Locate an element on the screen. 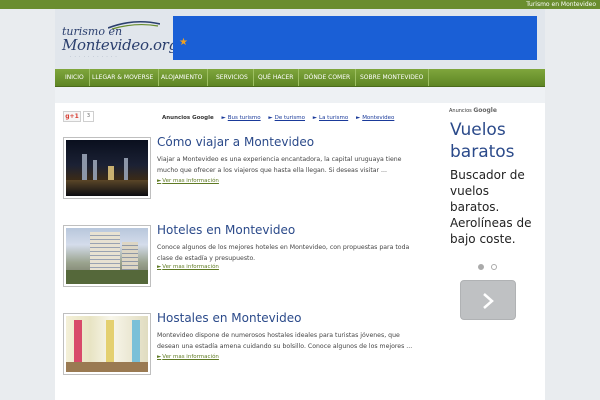 This screenshot has width=600, height=400. carousel-dot-active is located at coordinates (481, 267).